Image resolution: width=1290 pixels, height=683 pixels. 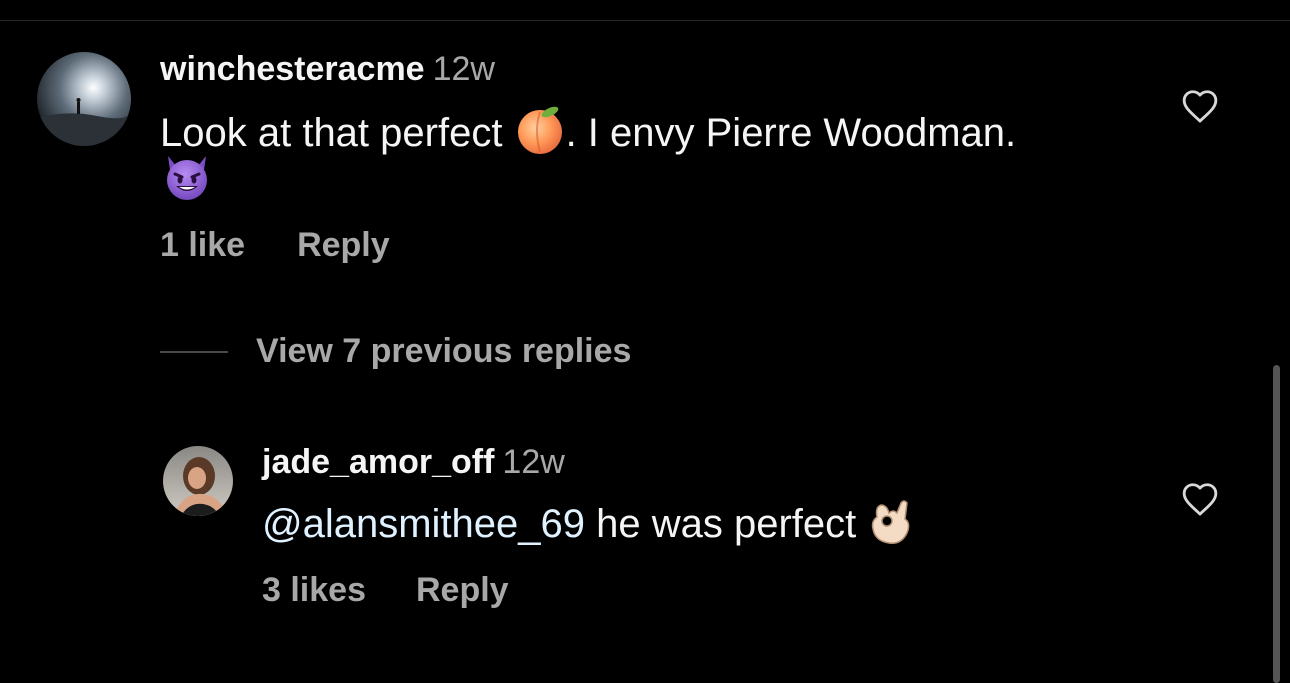 What do you see at coordinates (1200, 106) in the screenshot?
I see `heart-outline-icon` at bounding box center [1200, 106].